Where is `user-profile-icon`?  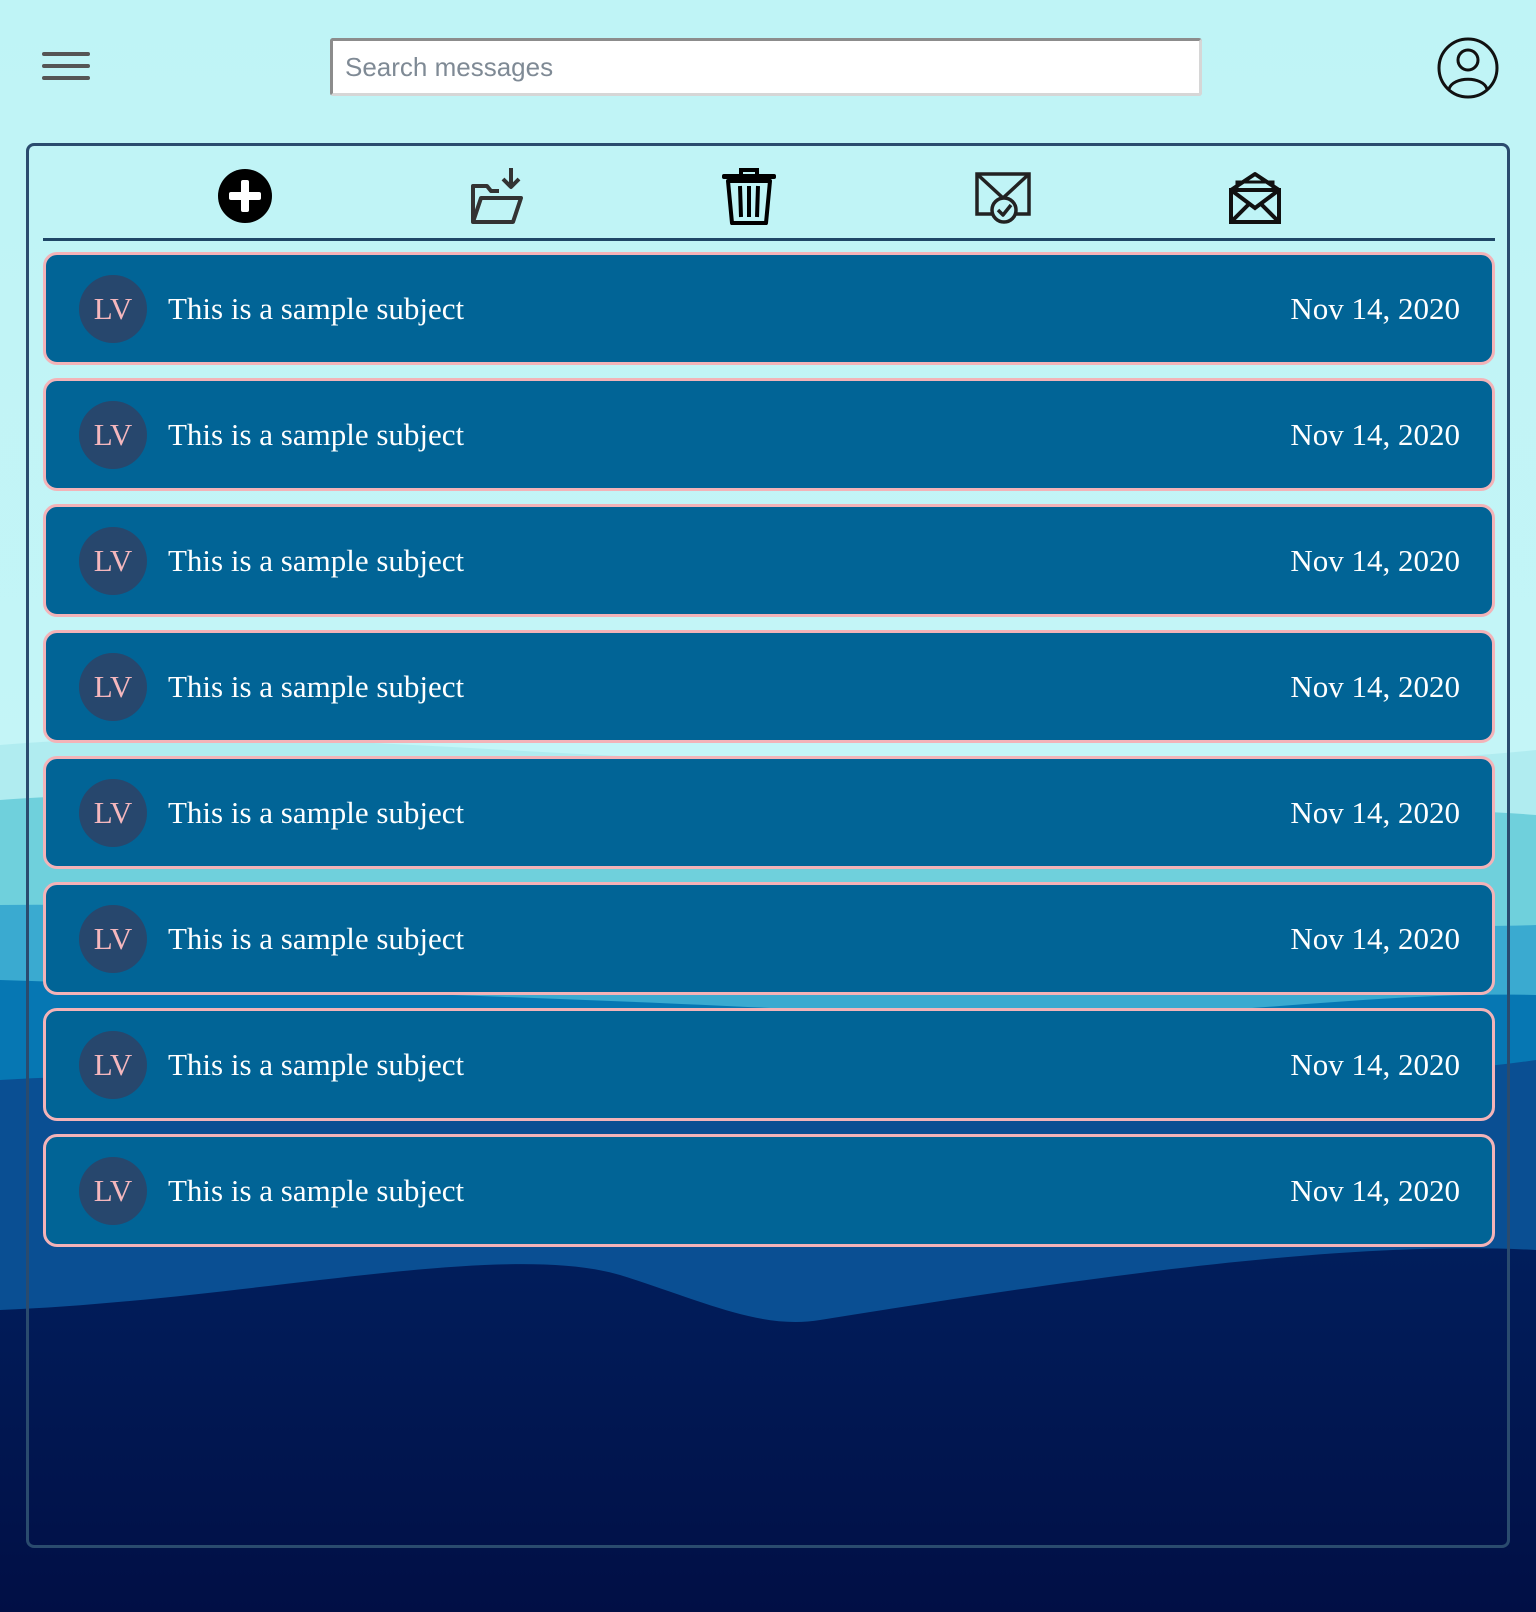 user-profile-icon is located at coordinates (1468, 68).